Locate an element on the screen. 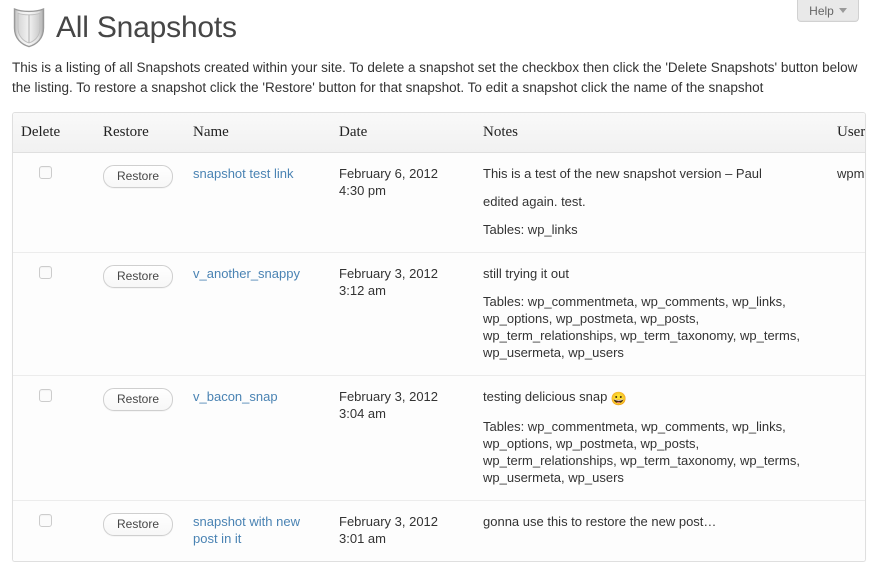 The image size is (871, 562). cell-date: February 3, 2012 3:12 am is located at coordinates (403, 314).